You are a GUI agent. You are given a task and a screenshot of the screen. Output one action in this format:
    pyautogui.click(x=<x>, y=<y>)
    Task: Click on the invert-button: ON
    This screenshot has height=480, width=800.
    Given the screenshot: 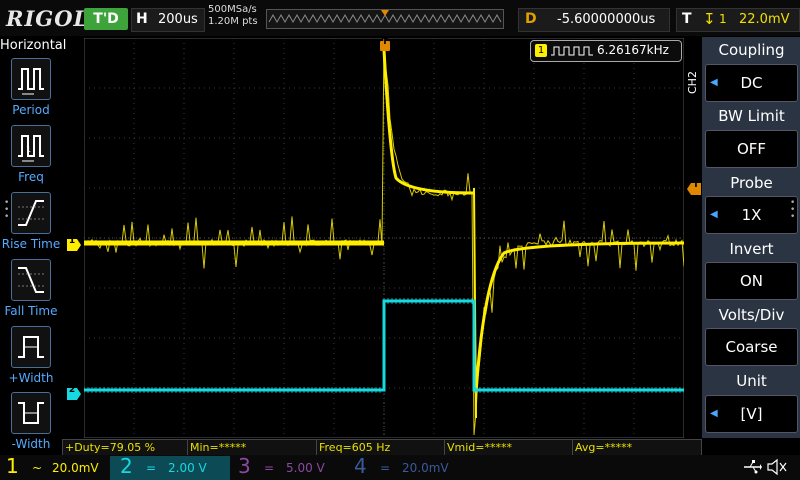 What is the action you would take?
    pyautogui.click(x=751, y=281)
    